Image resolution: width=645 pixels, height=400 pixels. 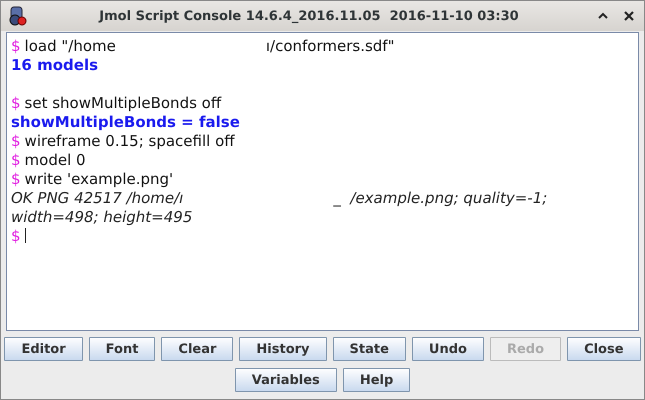 I want to click on console-button: Variables, so click(x=285, y=380).